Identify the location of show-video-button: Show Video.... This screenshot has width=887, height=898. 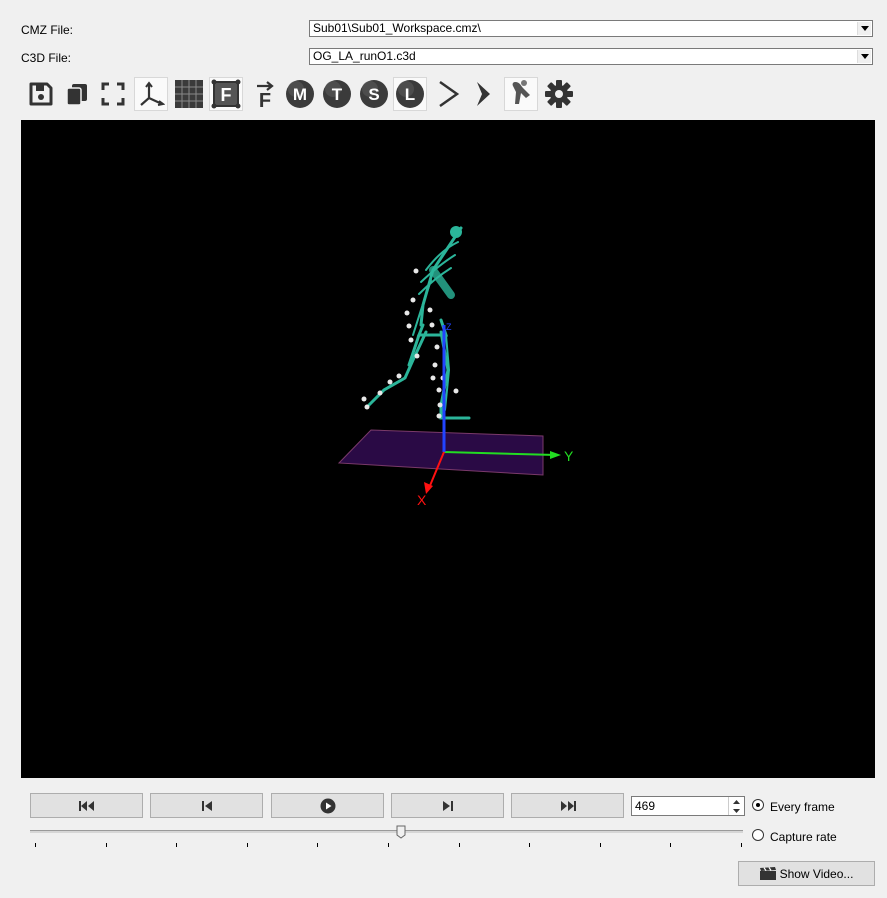
(806, 873).